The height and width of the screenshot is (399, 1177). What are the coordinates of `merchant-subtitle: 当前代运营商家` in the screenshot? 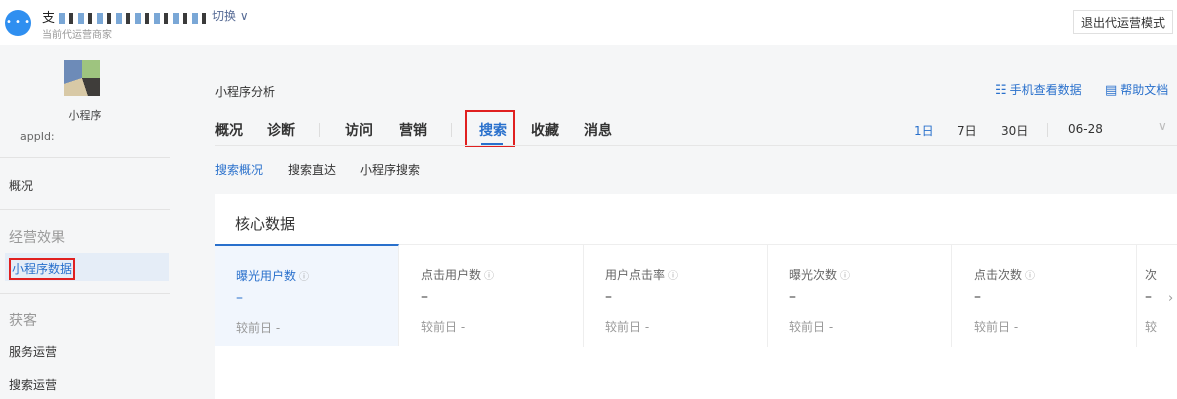 It's located at (77, 35).